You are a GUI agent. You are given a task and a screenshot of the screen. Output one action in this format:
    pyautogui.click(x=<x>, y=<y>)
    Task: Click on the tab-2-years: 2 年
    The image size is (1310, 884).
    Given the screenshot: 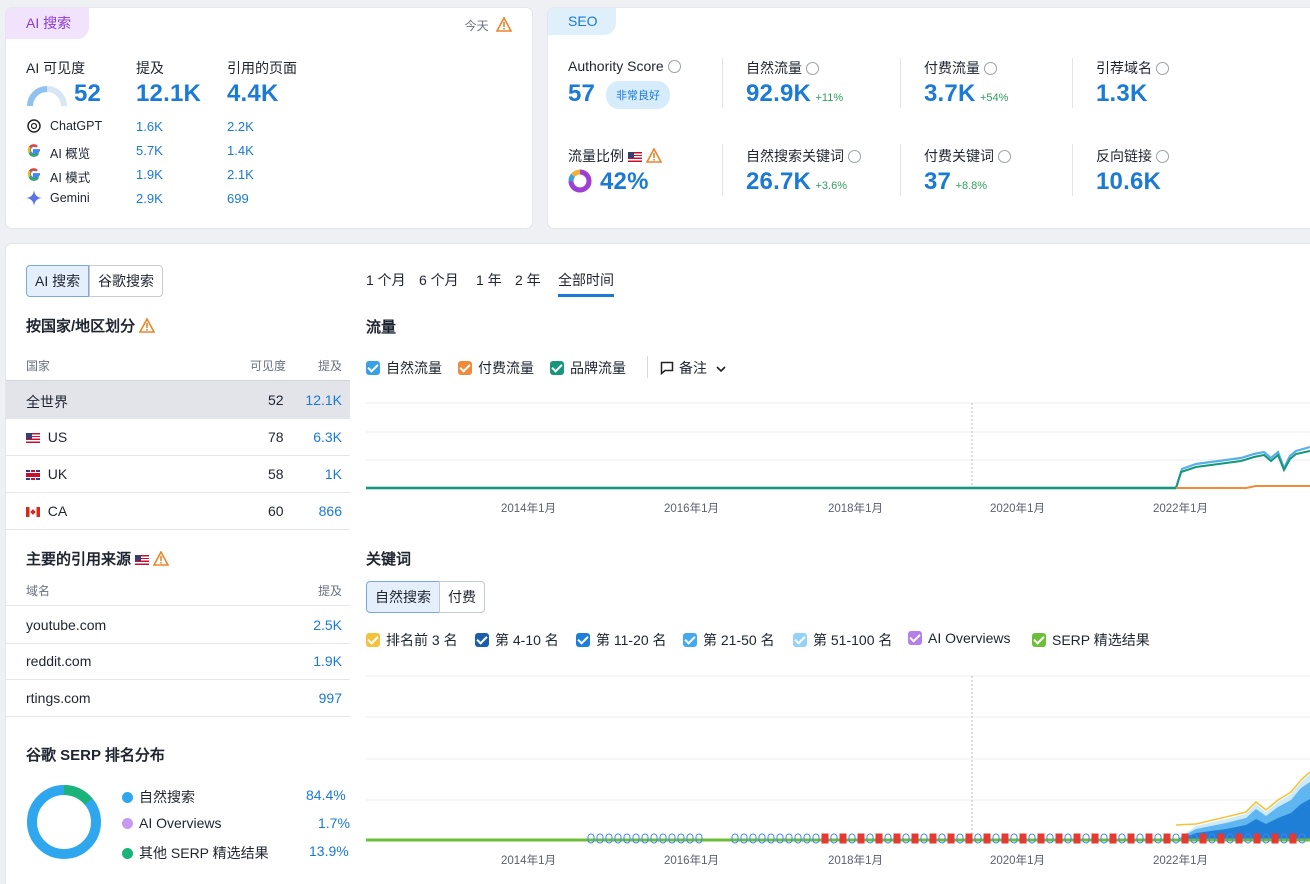 What is the action you would take?
    pyautogui.click(x=528, y=280)
    